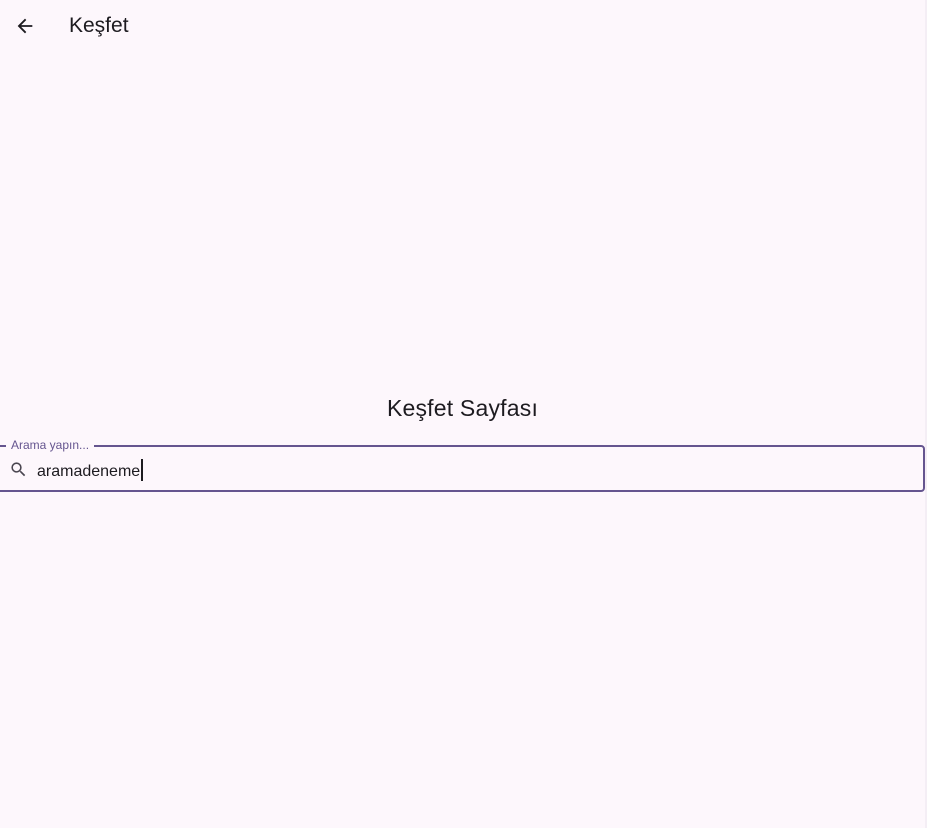  I want to click on back-button, so click(25, 26).